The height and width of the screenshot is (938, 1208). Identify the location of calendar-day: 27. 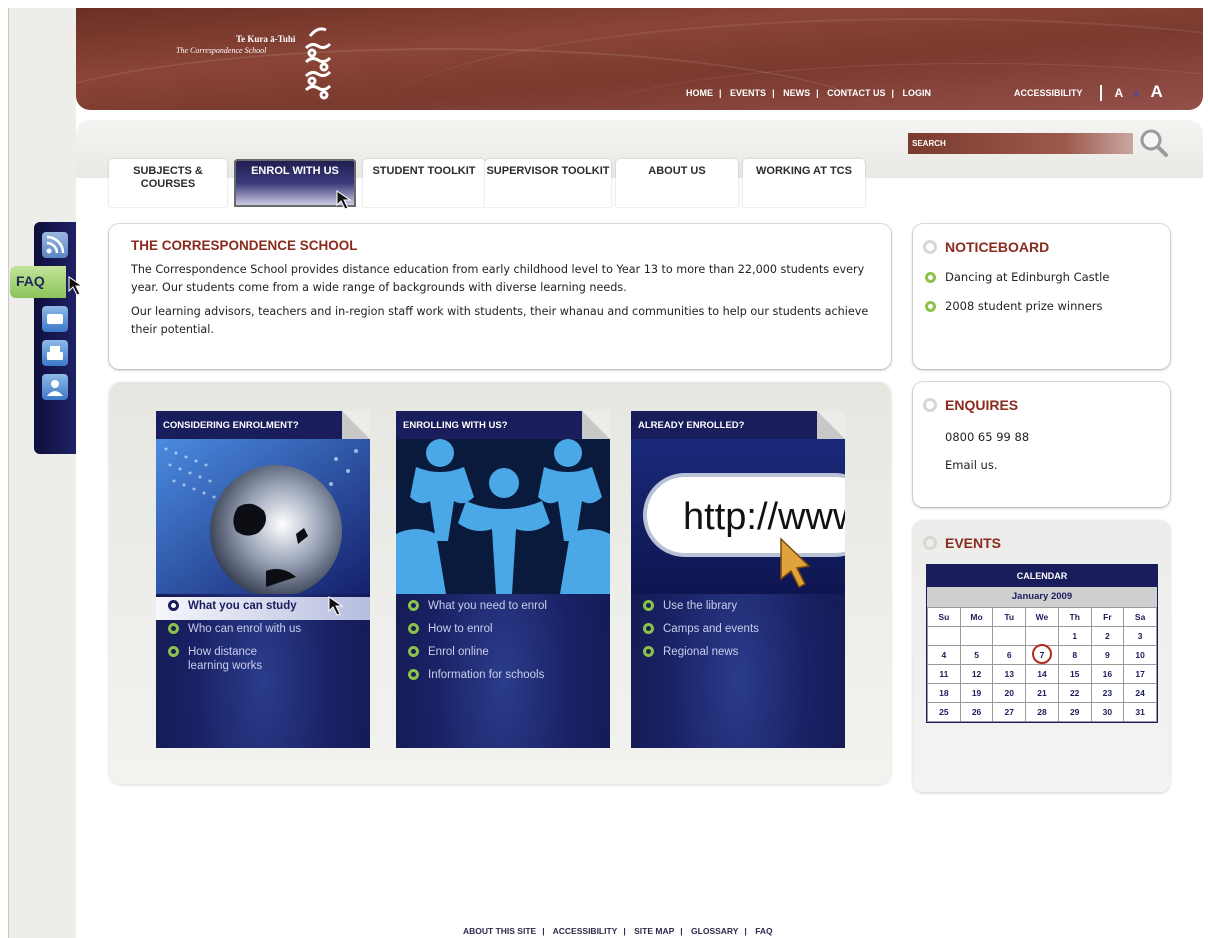
(1009, 712).